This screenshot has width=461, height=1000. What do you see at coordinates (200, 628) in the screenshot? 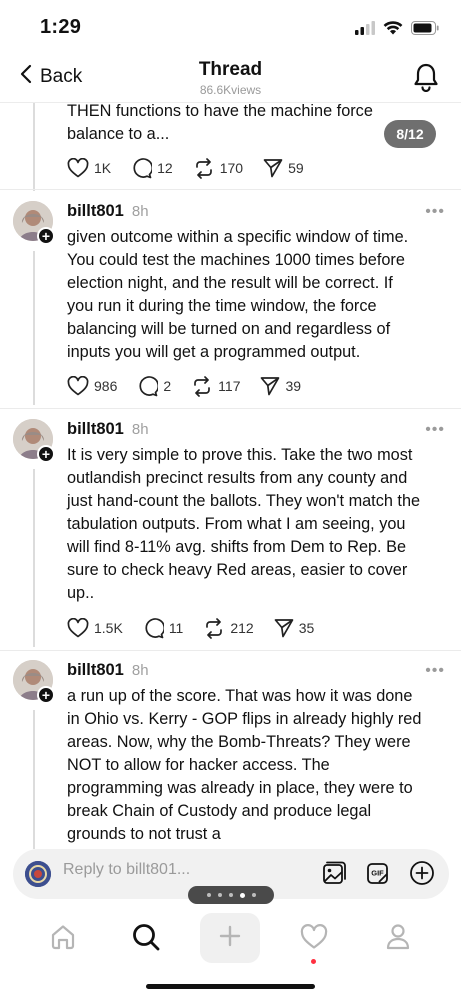
I see `post-actions: 1.5K 11 212 35` at bounding box center [200, 628].